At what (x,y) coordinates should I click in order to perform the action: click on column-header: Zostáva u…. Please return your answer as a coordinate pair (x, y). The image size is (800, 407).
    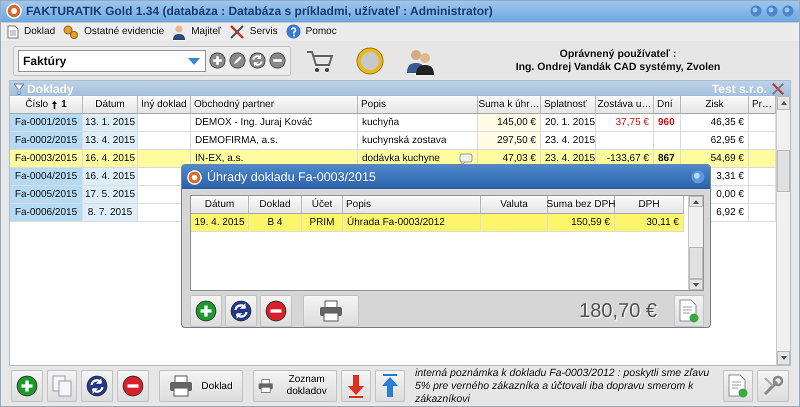
    Looking at the image, I should click on (625, 105).